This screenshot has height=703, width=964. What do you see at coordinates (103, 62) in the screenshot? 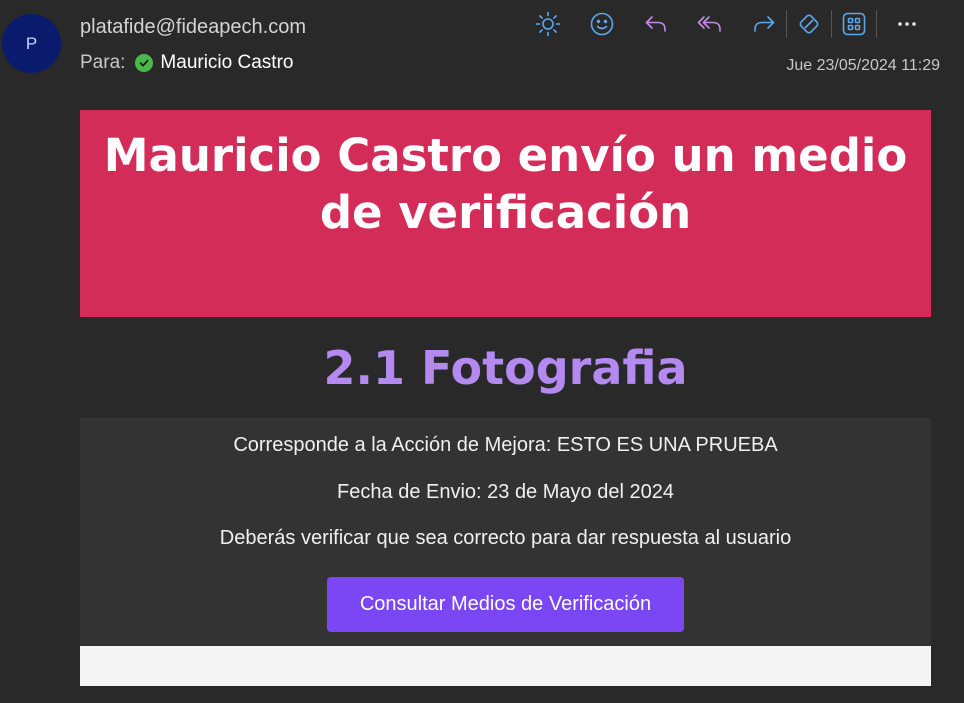
I see `to-label: Para:` at bounding box center [103, 62].